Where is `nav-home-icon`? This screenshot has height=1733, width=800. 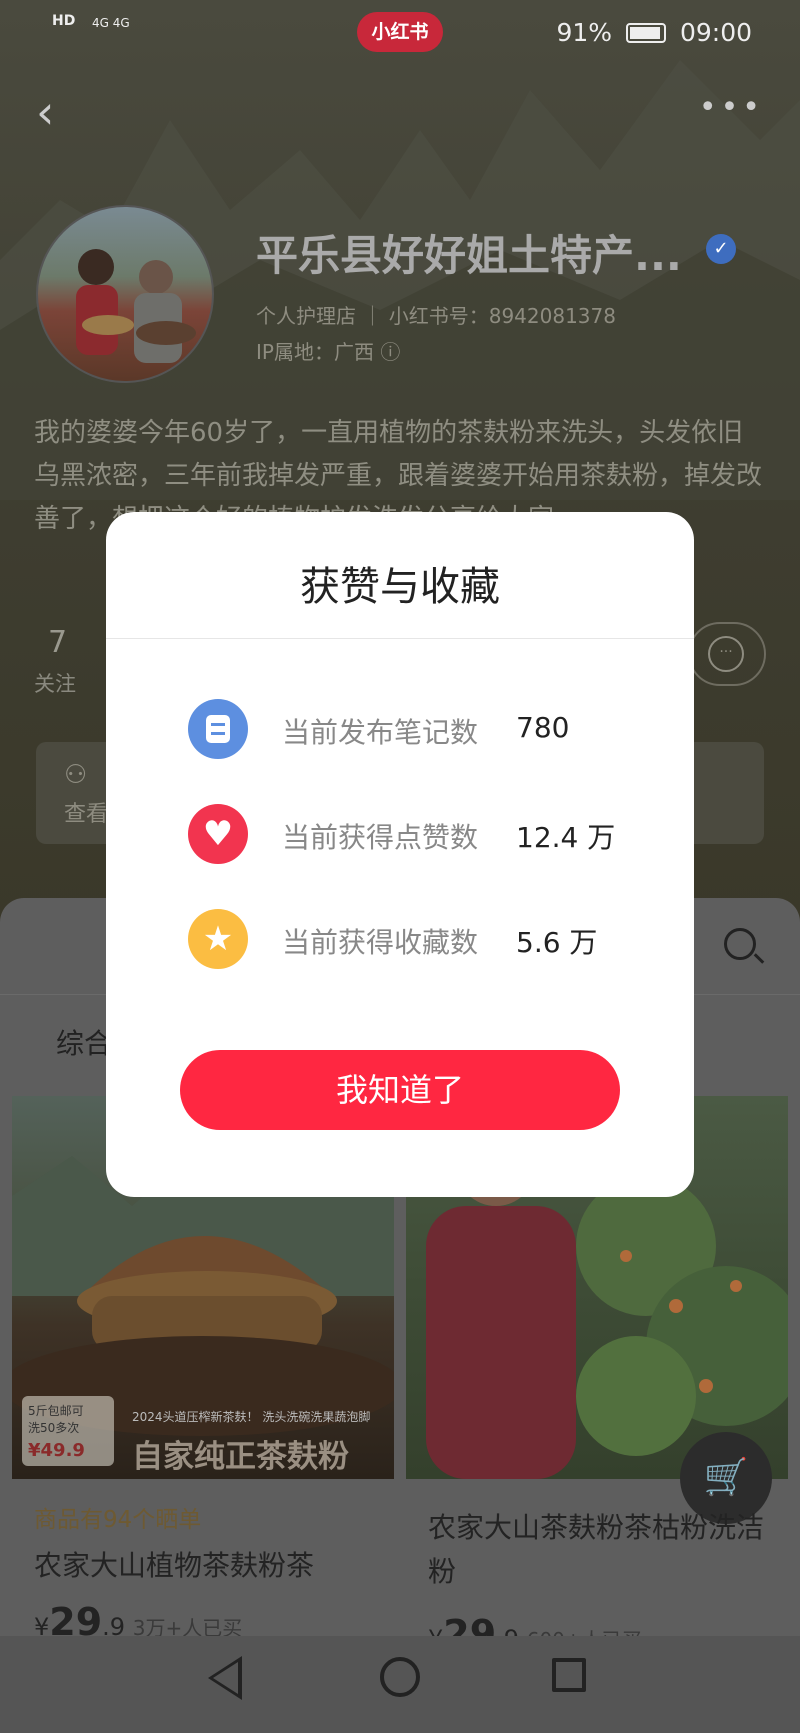 nav-home-icon is located at coordinates (400, 1677).